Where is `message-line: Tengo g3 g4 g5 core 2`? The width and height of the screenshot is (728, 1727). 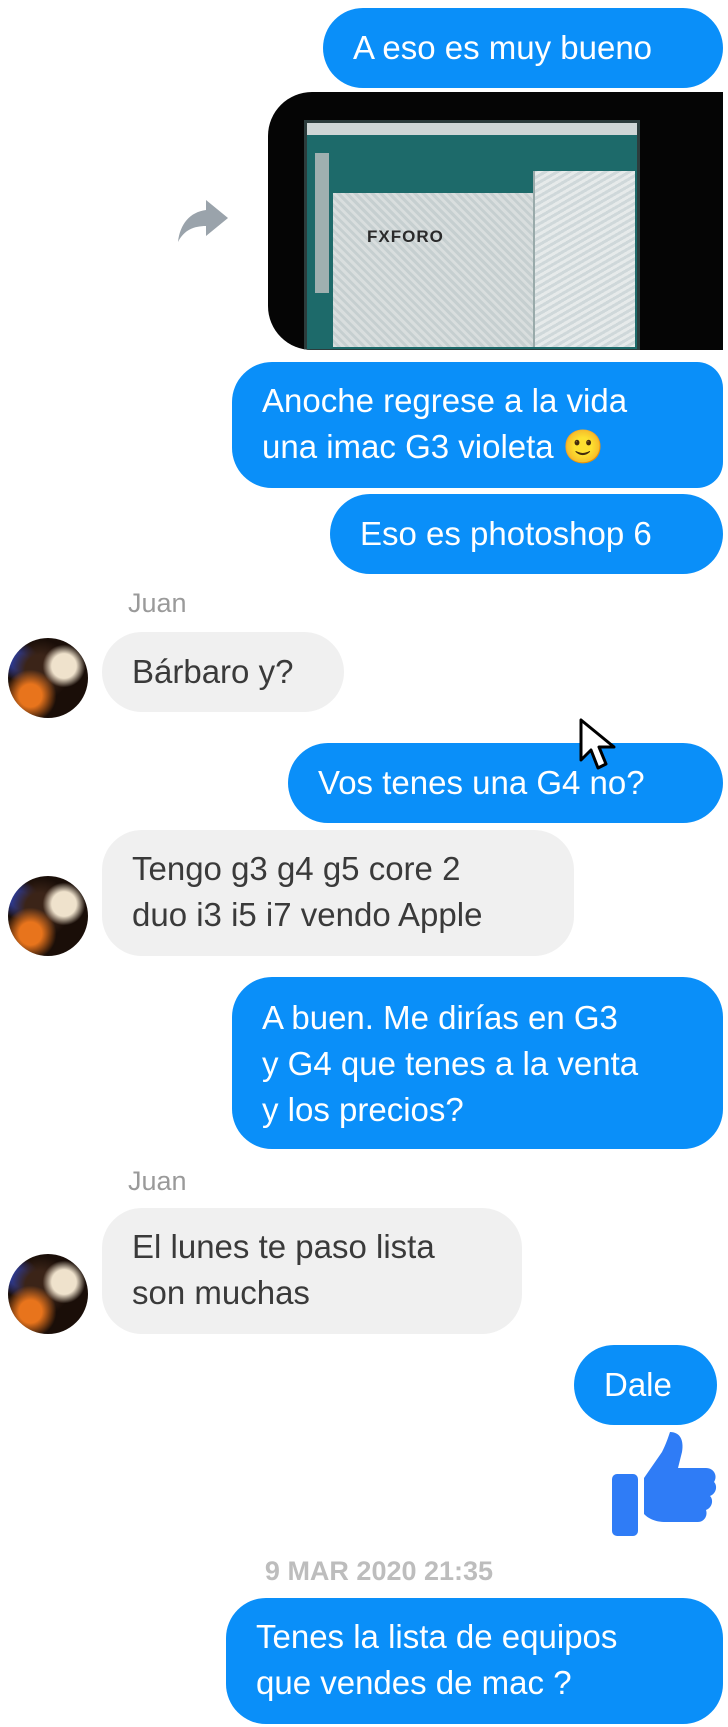
message-line: Tengo g3 g4 g5 core 2 is located at coordinates (296, 868).